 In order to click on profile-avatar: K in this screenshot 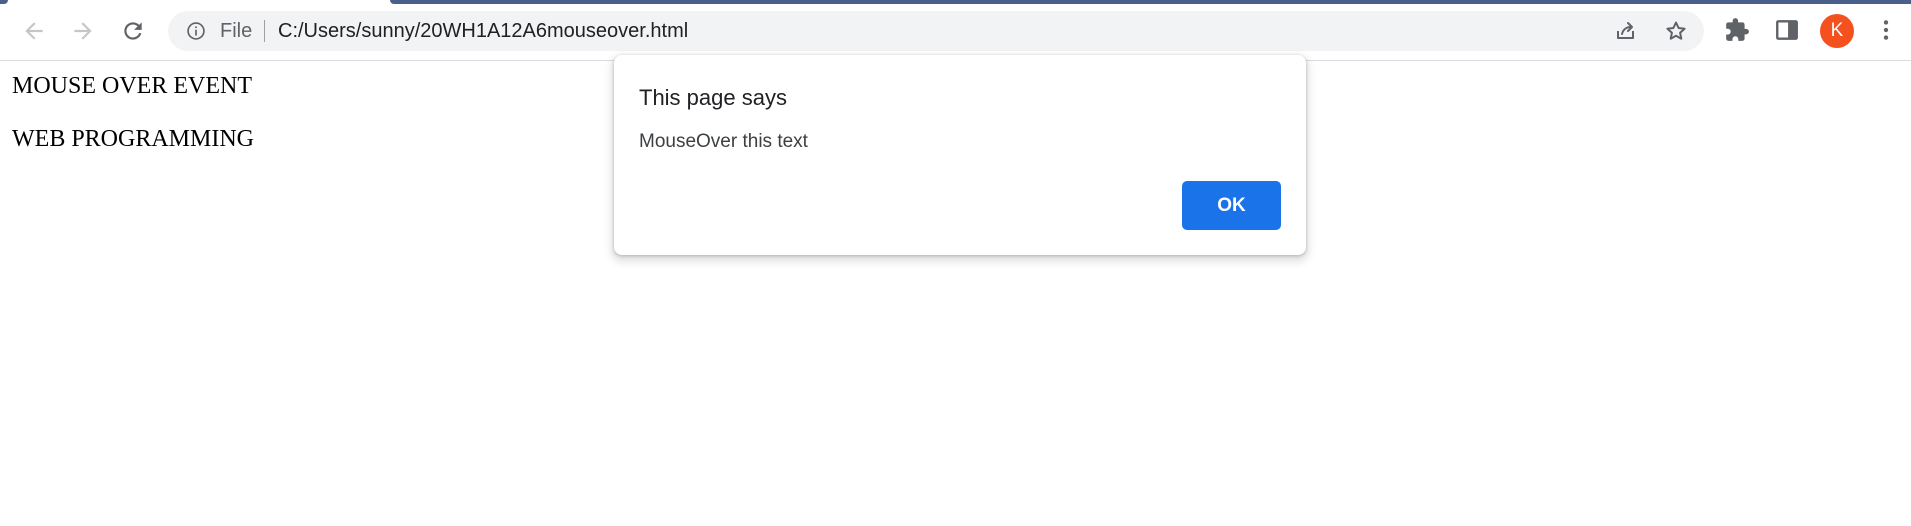, I will do `click(1837, 31)`.